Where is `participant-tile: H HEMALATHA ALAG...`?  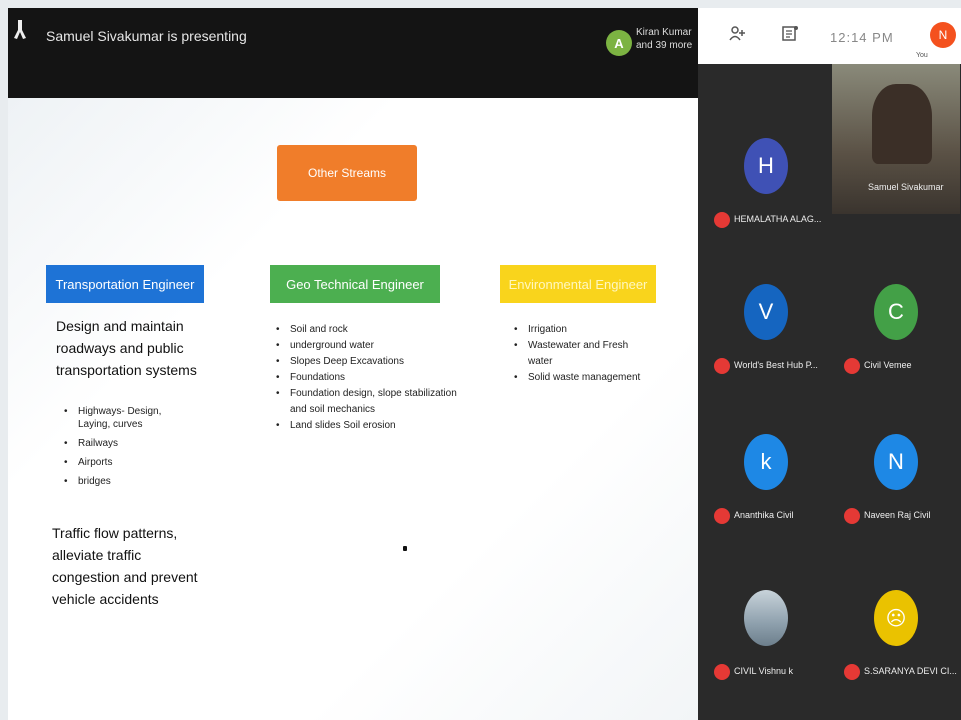
participant-tile: H HEMALATHA ALAG... is located at coordinates (766, 169).